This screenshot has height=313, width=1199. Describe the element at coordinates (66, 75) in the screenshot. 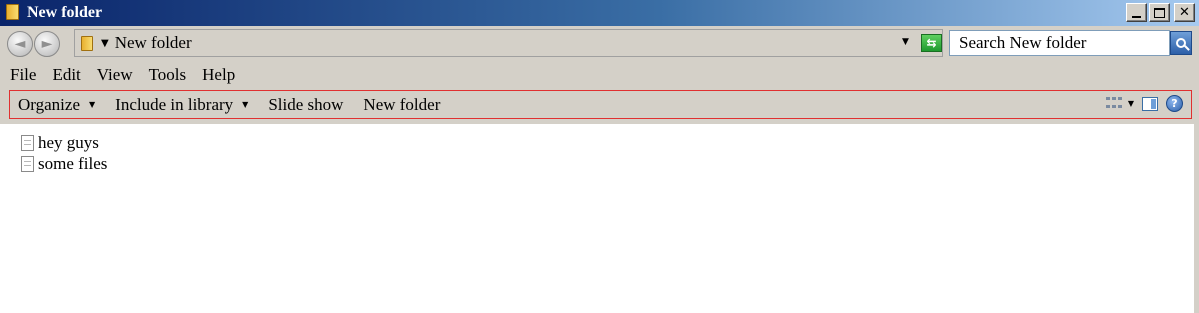

I see `menu-edit: Edit` at that location.